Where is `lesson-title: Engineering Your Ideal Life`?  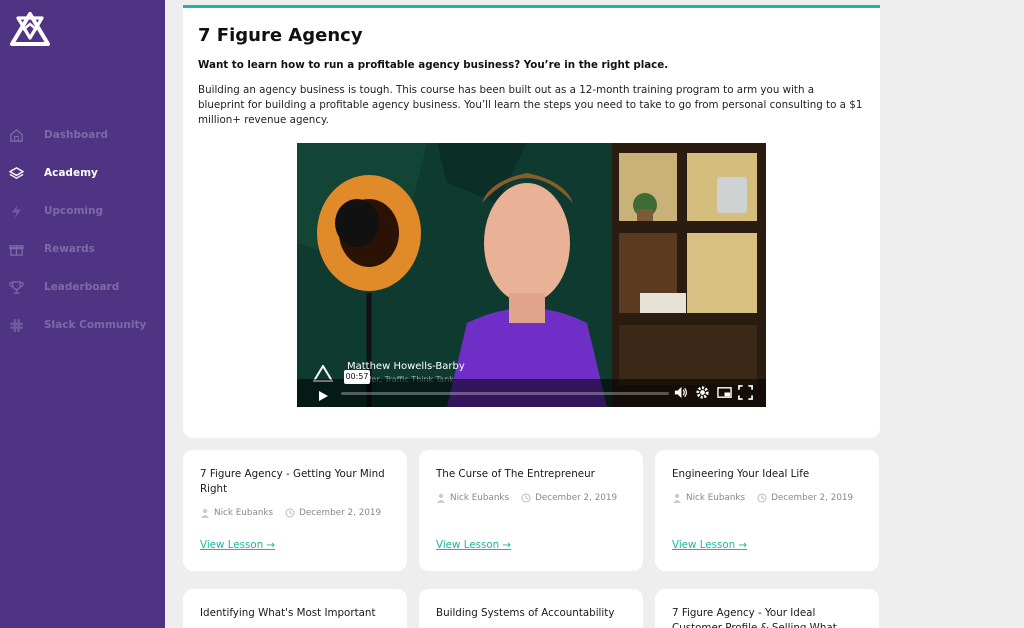 lesson-title: Engineering Your Ideal Life is located at coordinates (741, 474).